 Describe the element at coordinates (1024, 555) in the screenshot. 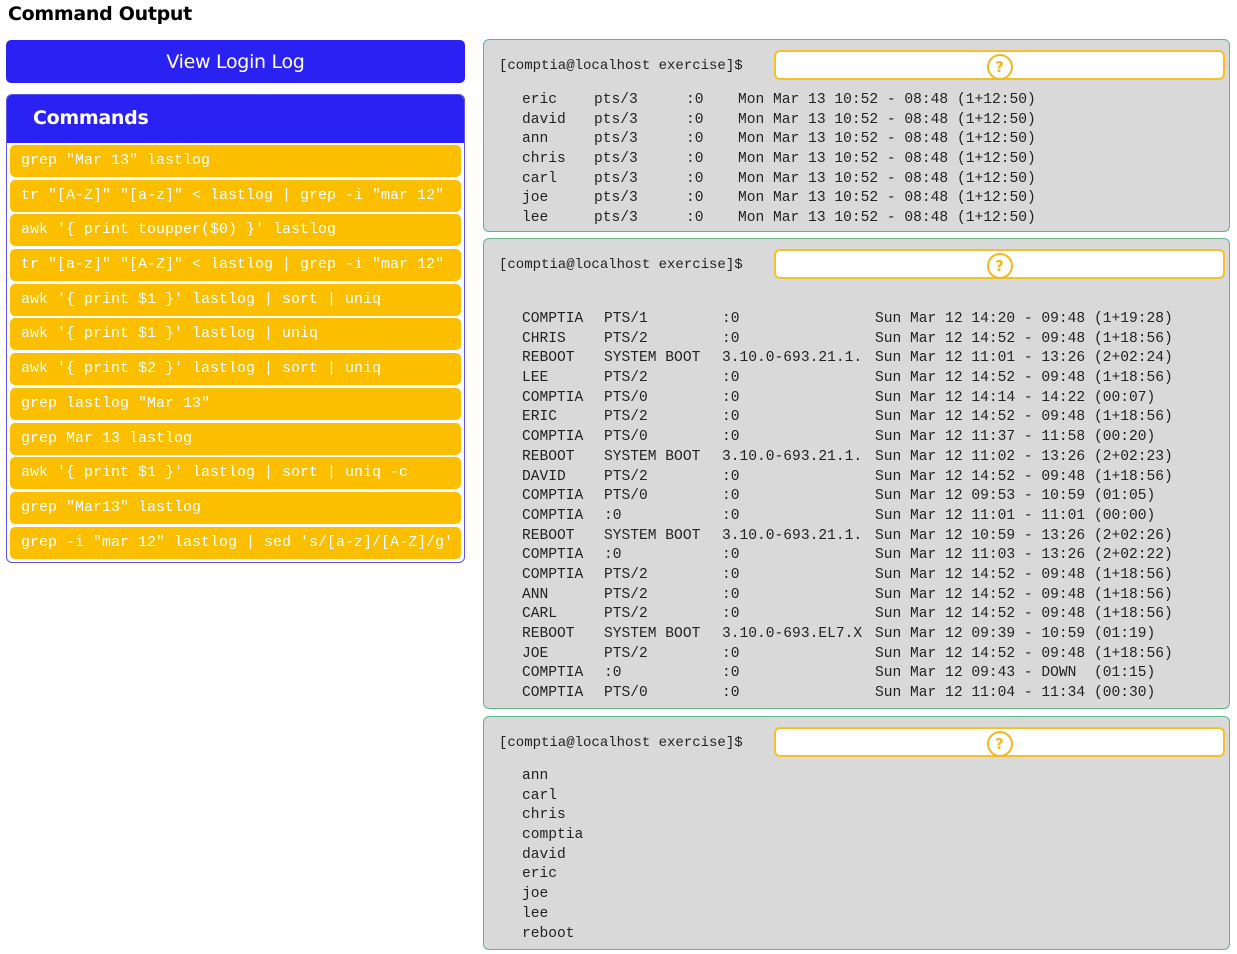

I see `output-cell: Sun Mar 12 11:03 - 13:26 (2+02:22)` at that location.